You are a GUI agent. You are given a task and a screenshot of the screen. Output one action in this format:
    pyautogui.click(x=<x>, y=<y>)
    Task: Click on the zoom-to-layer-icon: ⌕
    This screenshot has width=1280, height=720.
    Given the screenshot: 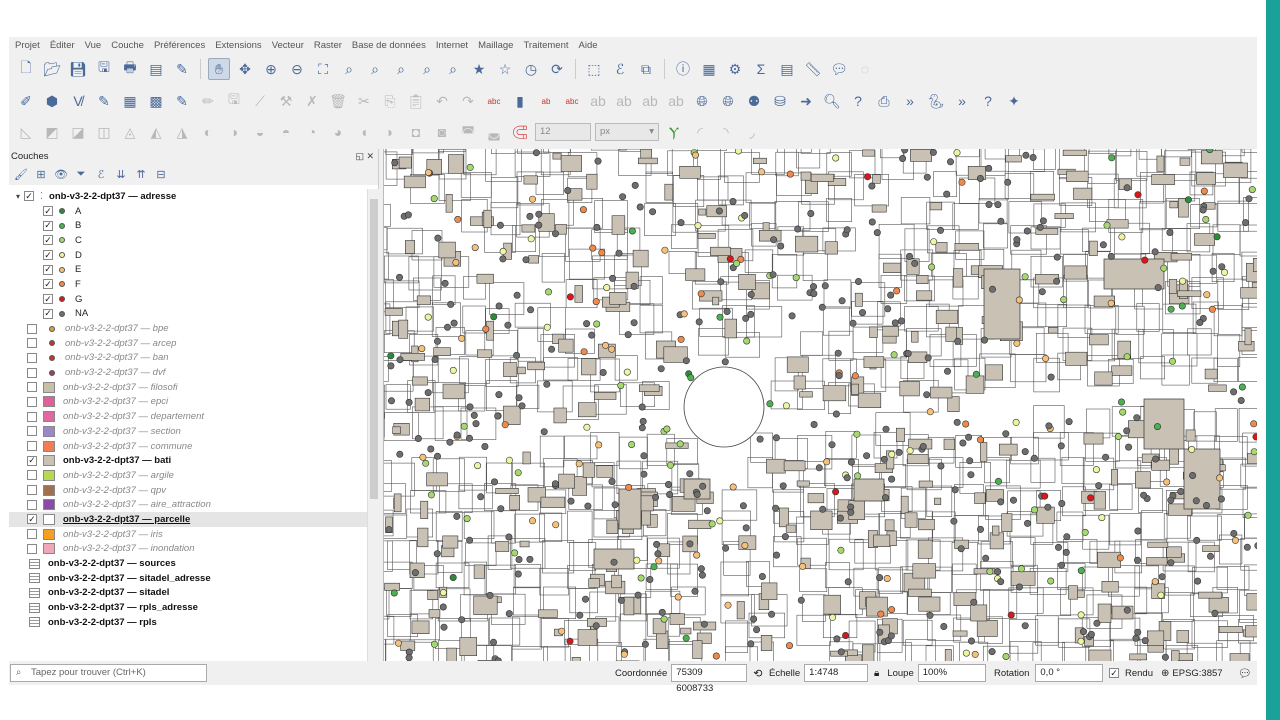 What is the action you would take?
    pyautogui.click(x=375, y=69)
    